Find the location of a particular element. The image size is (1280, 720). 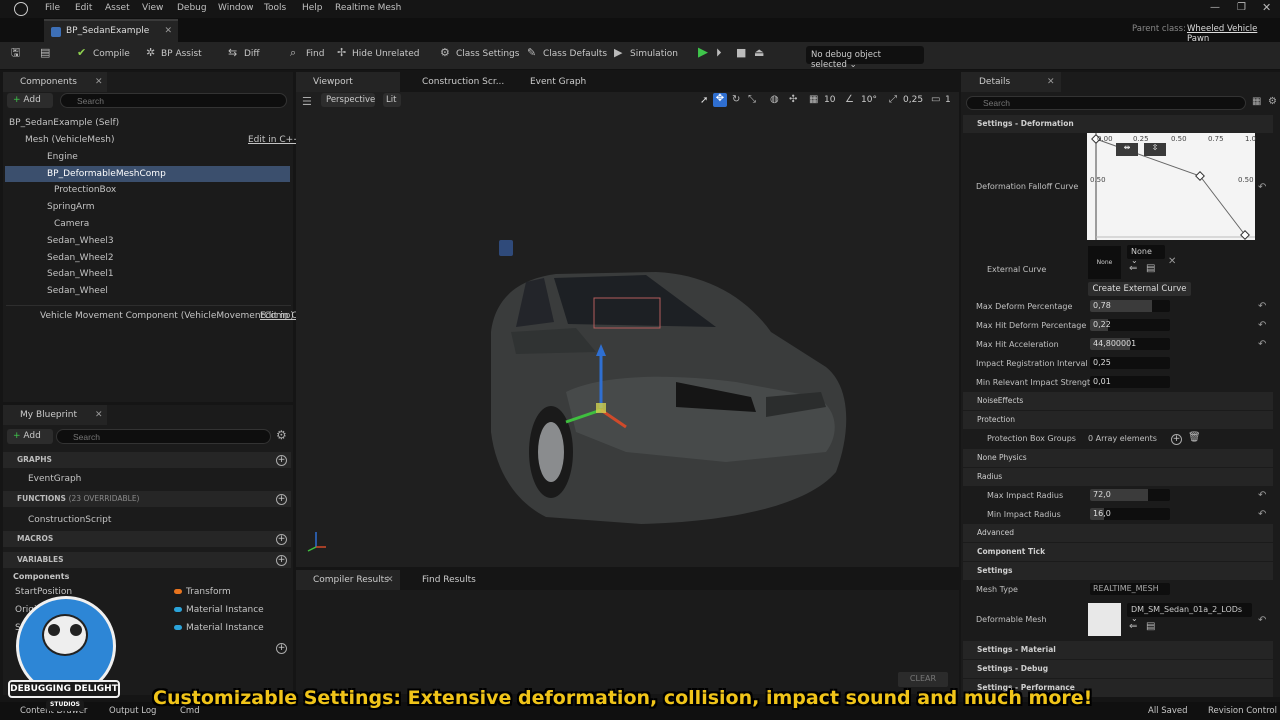

table-view-icon: ▦ is located at coordinates (1256, 101).